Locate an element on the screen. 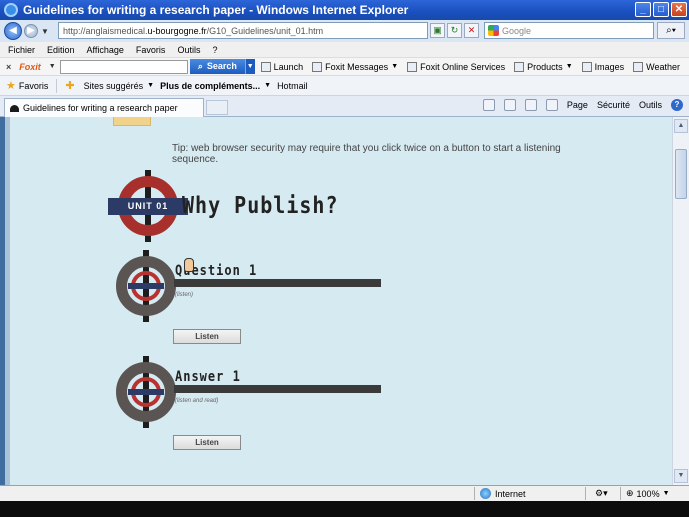  question-subtitle: (listen) is located at coordinates (184, 295).